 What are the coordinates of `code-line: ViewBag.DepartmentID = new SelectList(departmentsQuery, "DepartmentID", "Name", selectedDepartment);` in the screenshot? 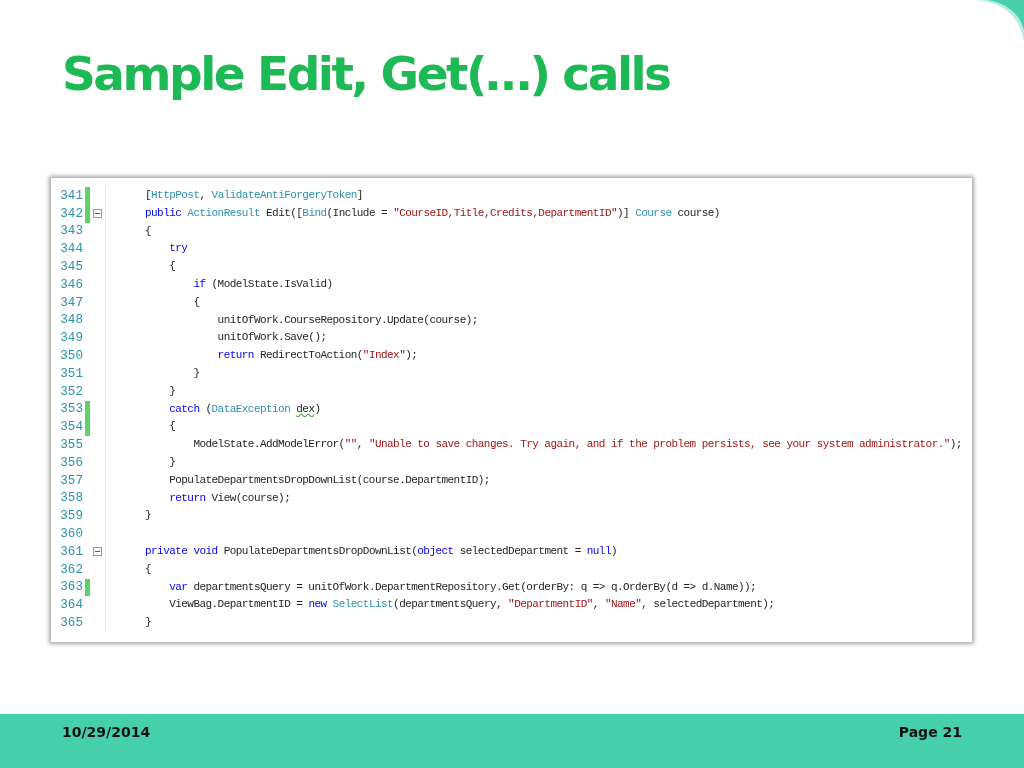 It's located at (472, 605).